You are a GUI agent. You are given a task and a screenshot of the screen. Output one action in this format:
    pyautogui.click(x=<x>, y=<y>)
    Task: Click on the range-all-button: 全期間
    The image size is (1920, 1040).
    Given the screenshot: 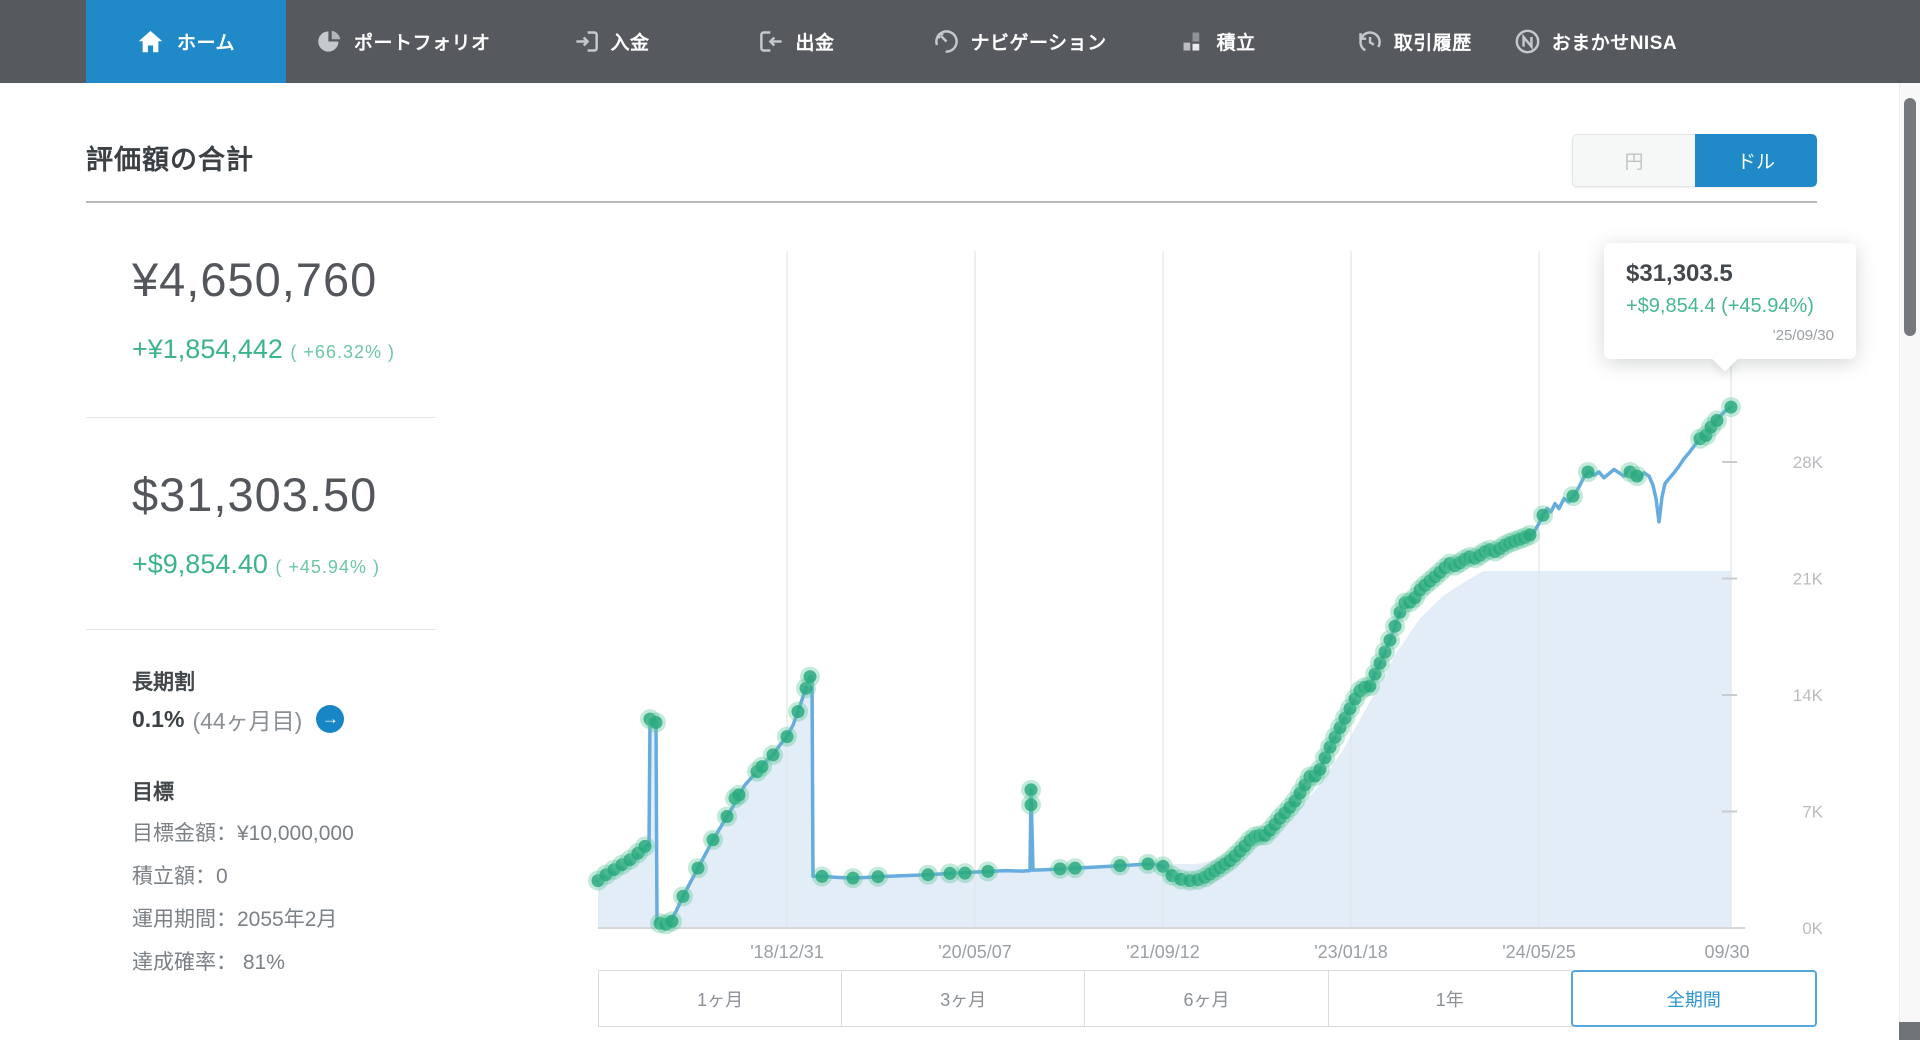 What is the action you would take?
    pyautogui.click(x=1694, y=998)
    